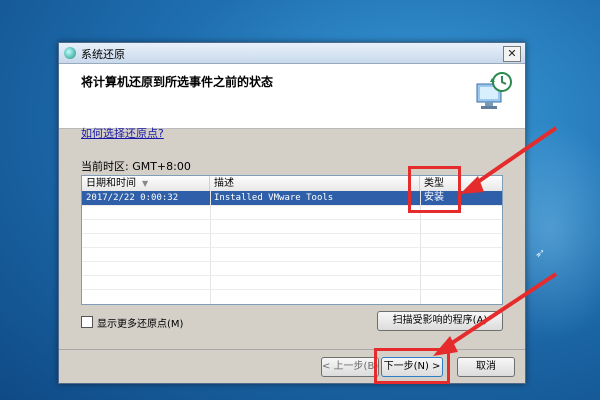 The height and width of the screenshot is (400, 600). Describe the element at coordinates (350, 367) in the screenshot. I see `back-button: < 上一步(B)` at that location.